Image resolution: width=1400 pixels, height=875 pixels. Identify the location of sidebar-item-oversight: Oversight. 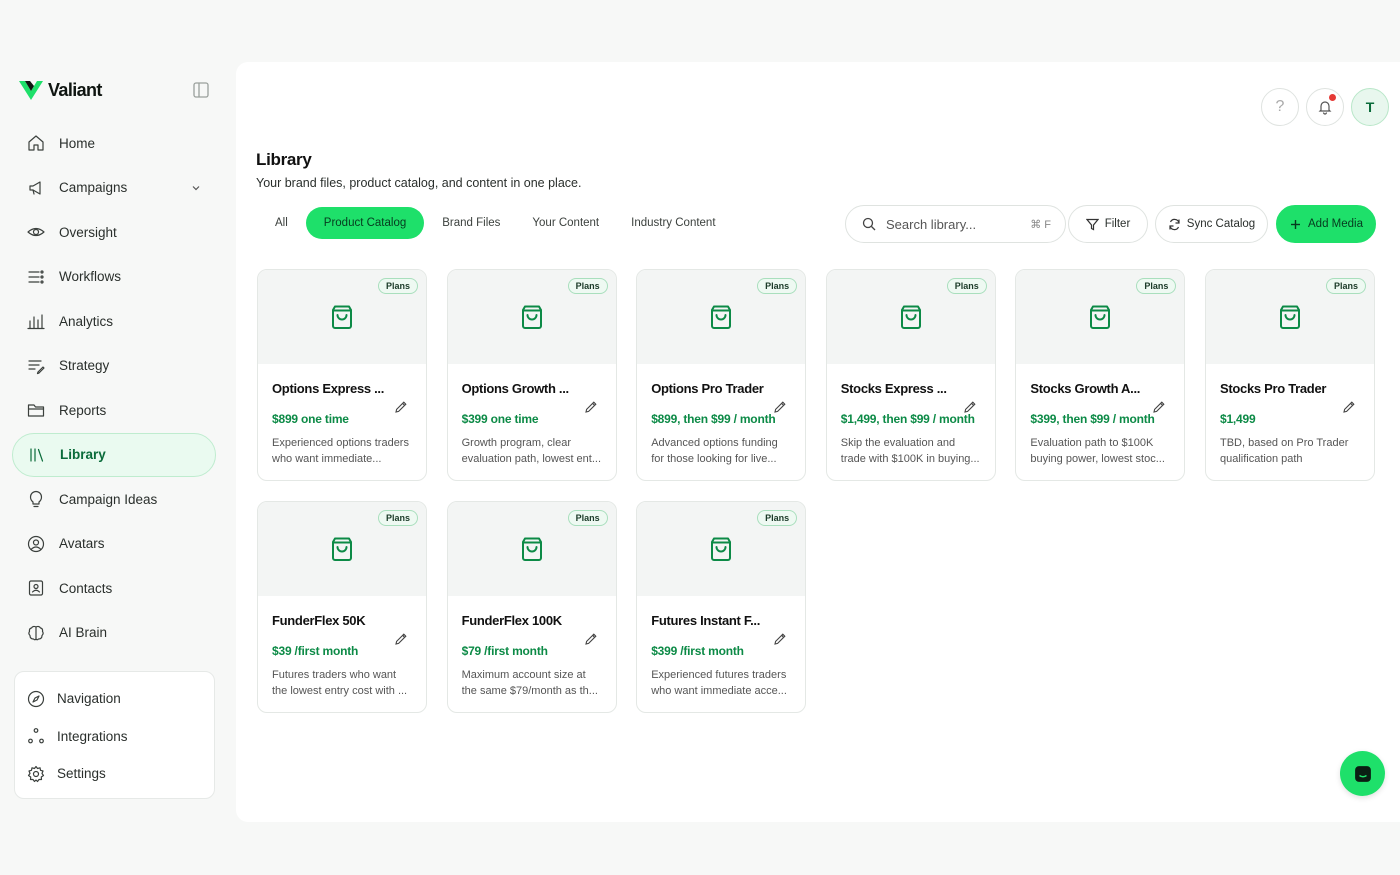
(114, 232).